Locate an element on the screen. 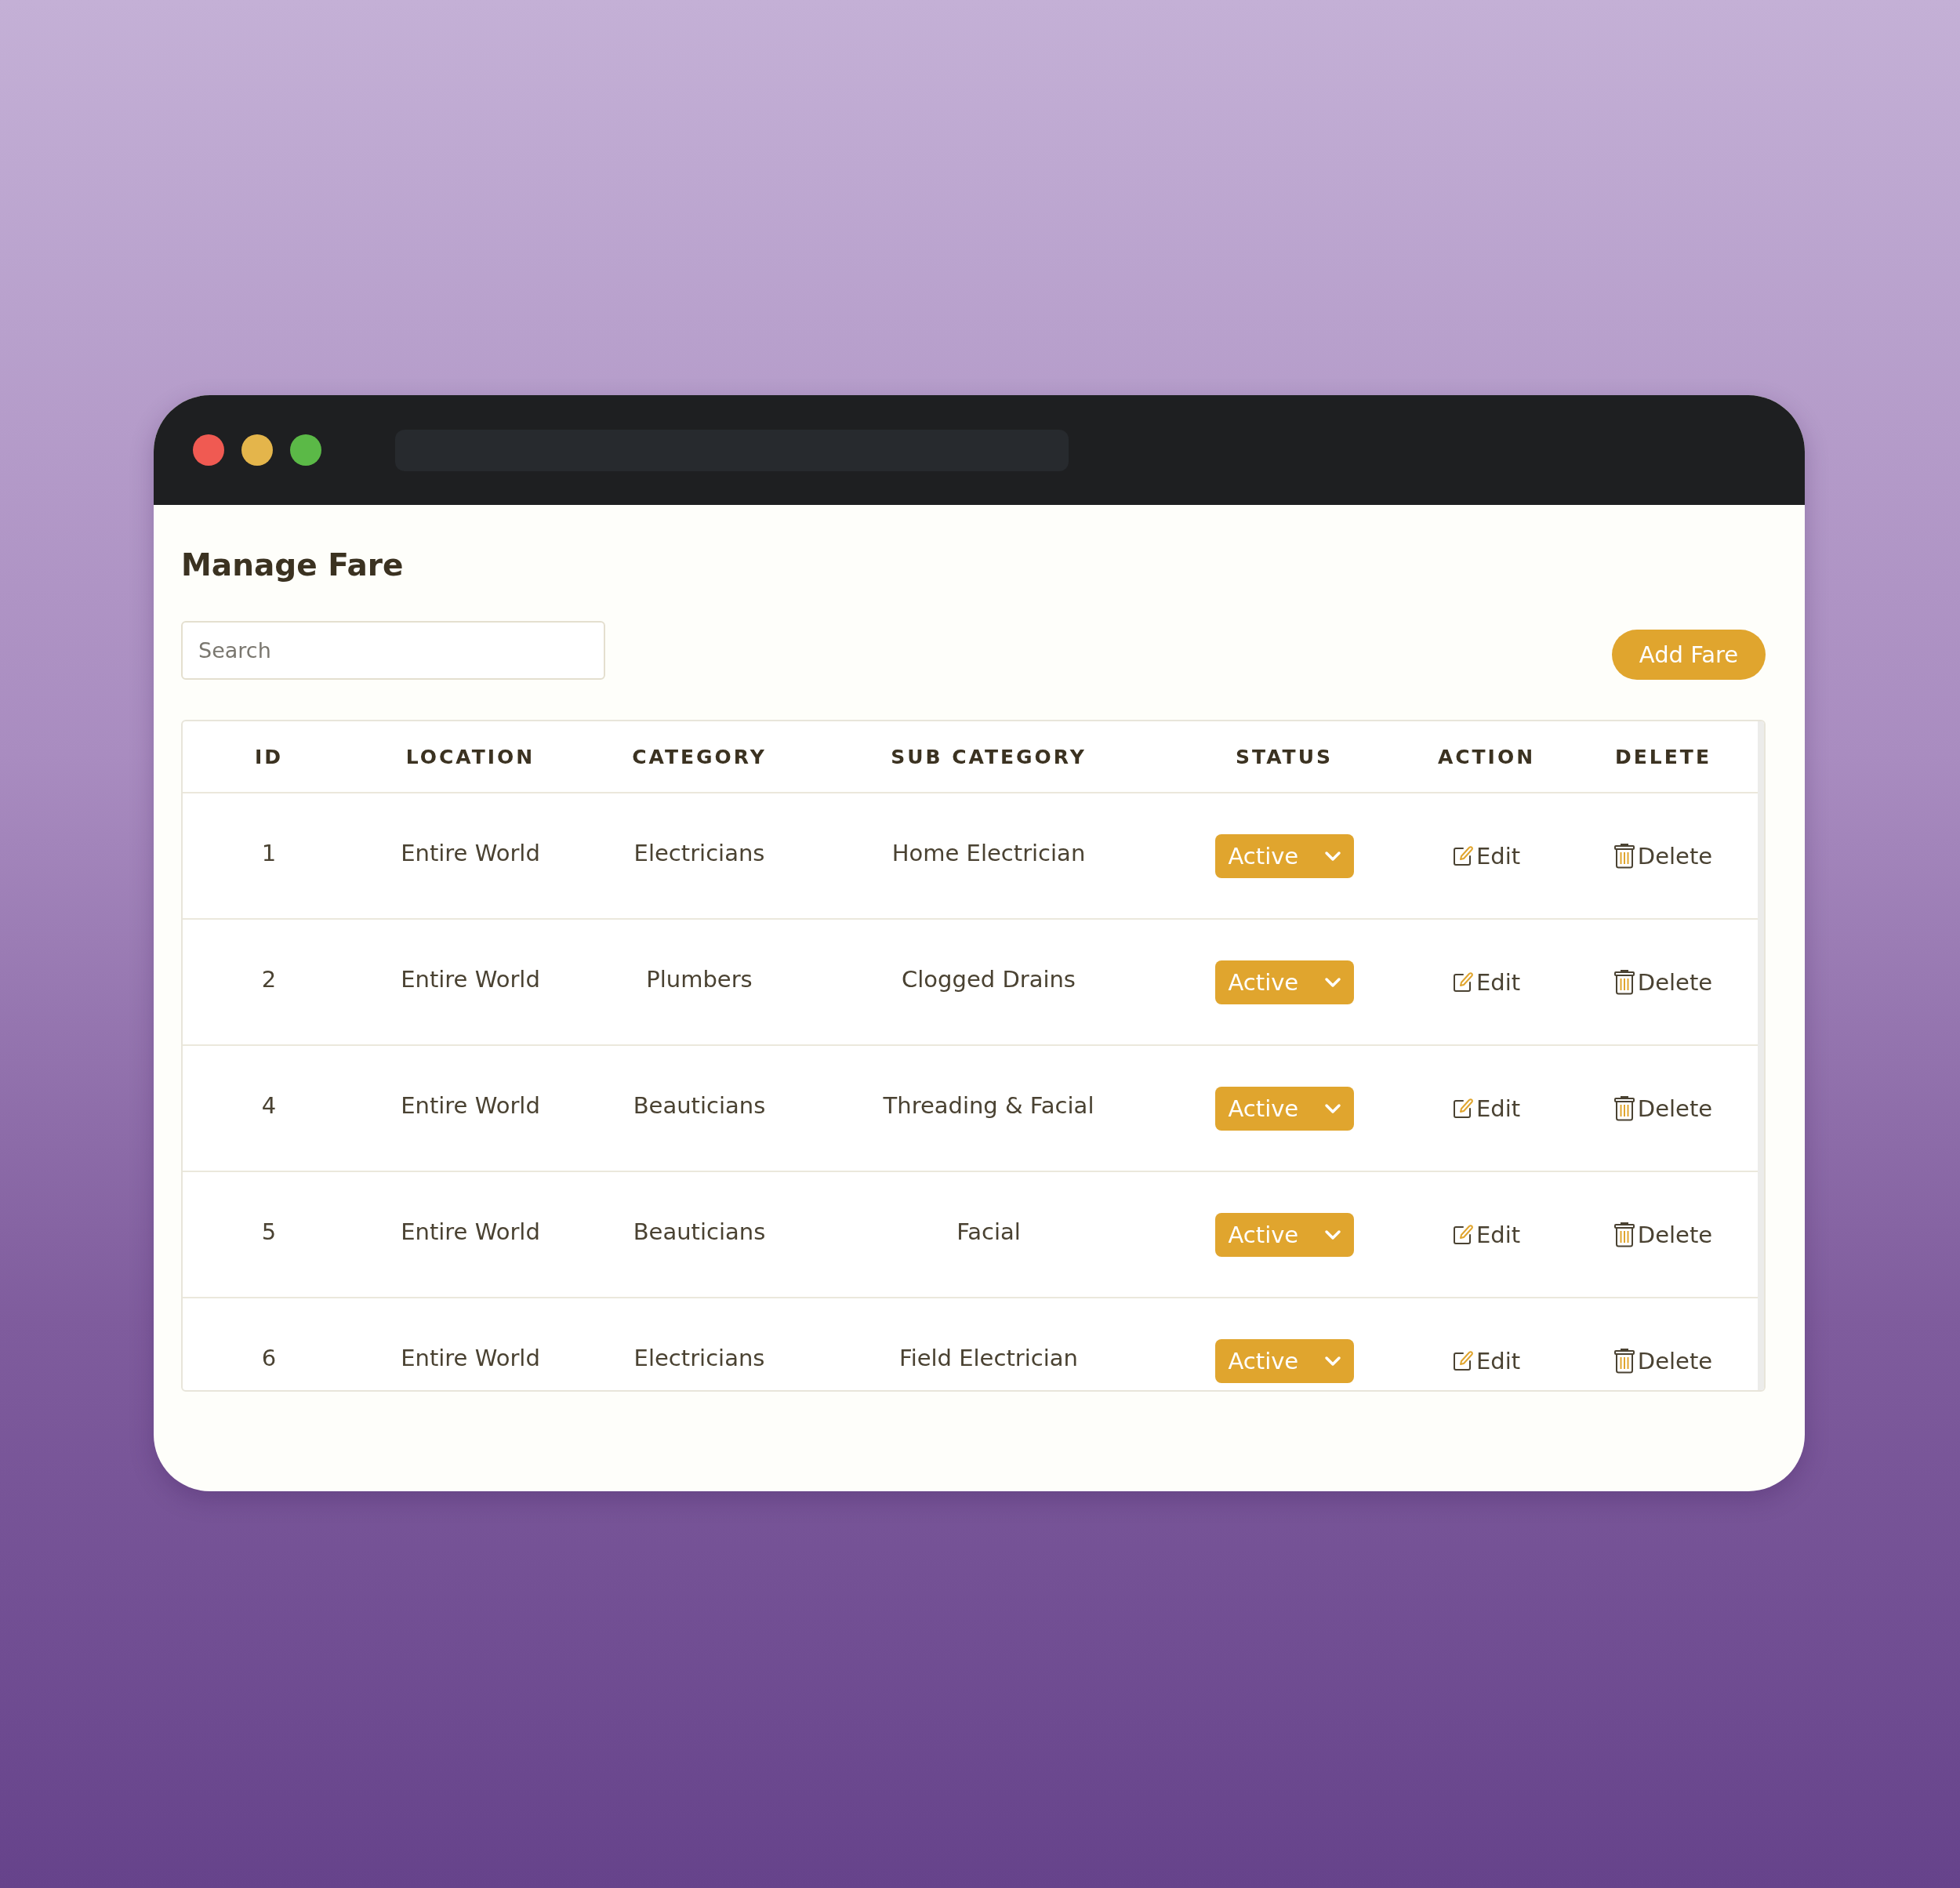  id-cell: 4 is located at coordinates (269, 1105).